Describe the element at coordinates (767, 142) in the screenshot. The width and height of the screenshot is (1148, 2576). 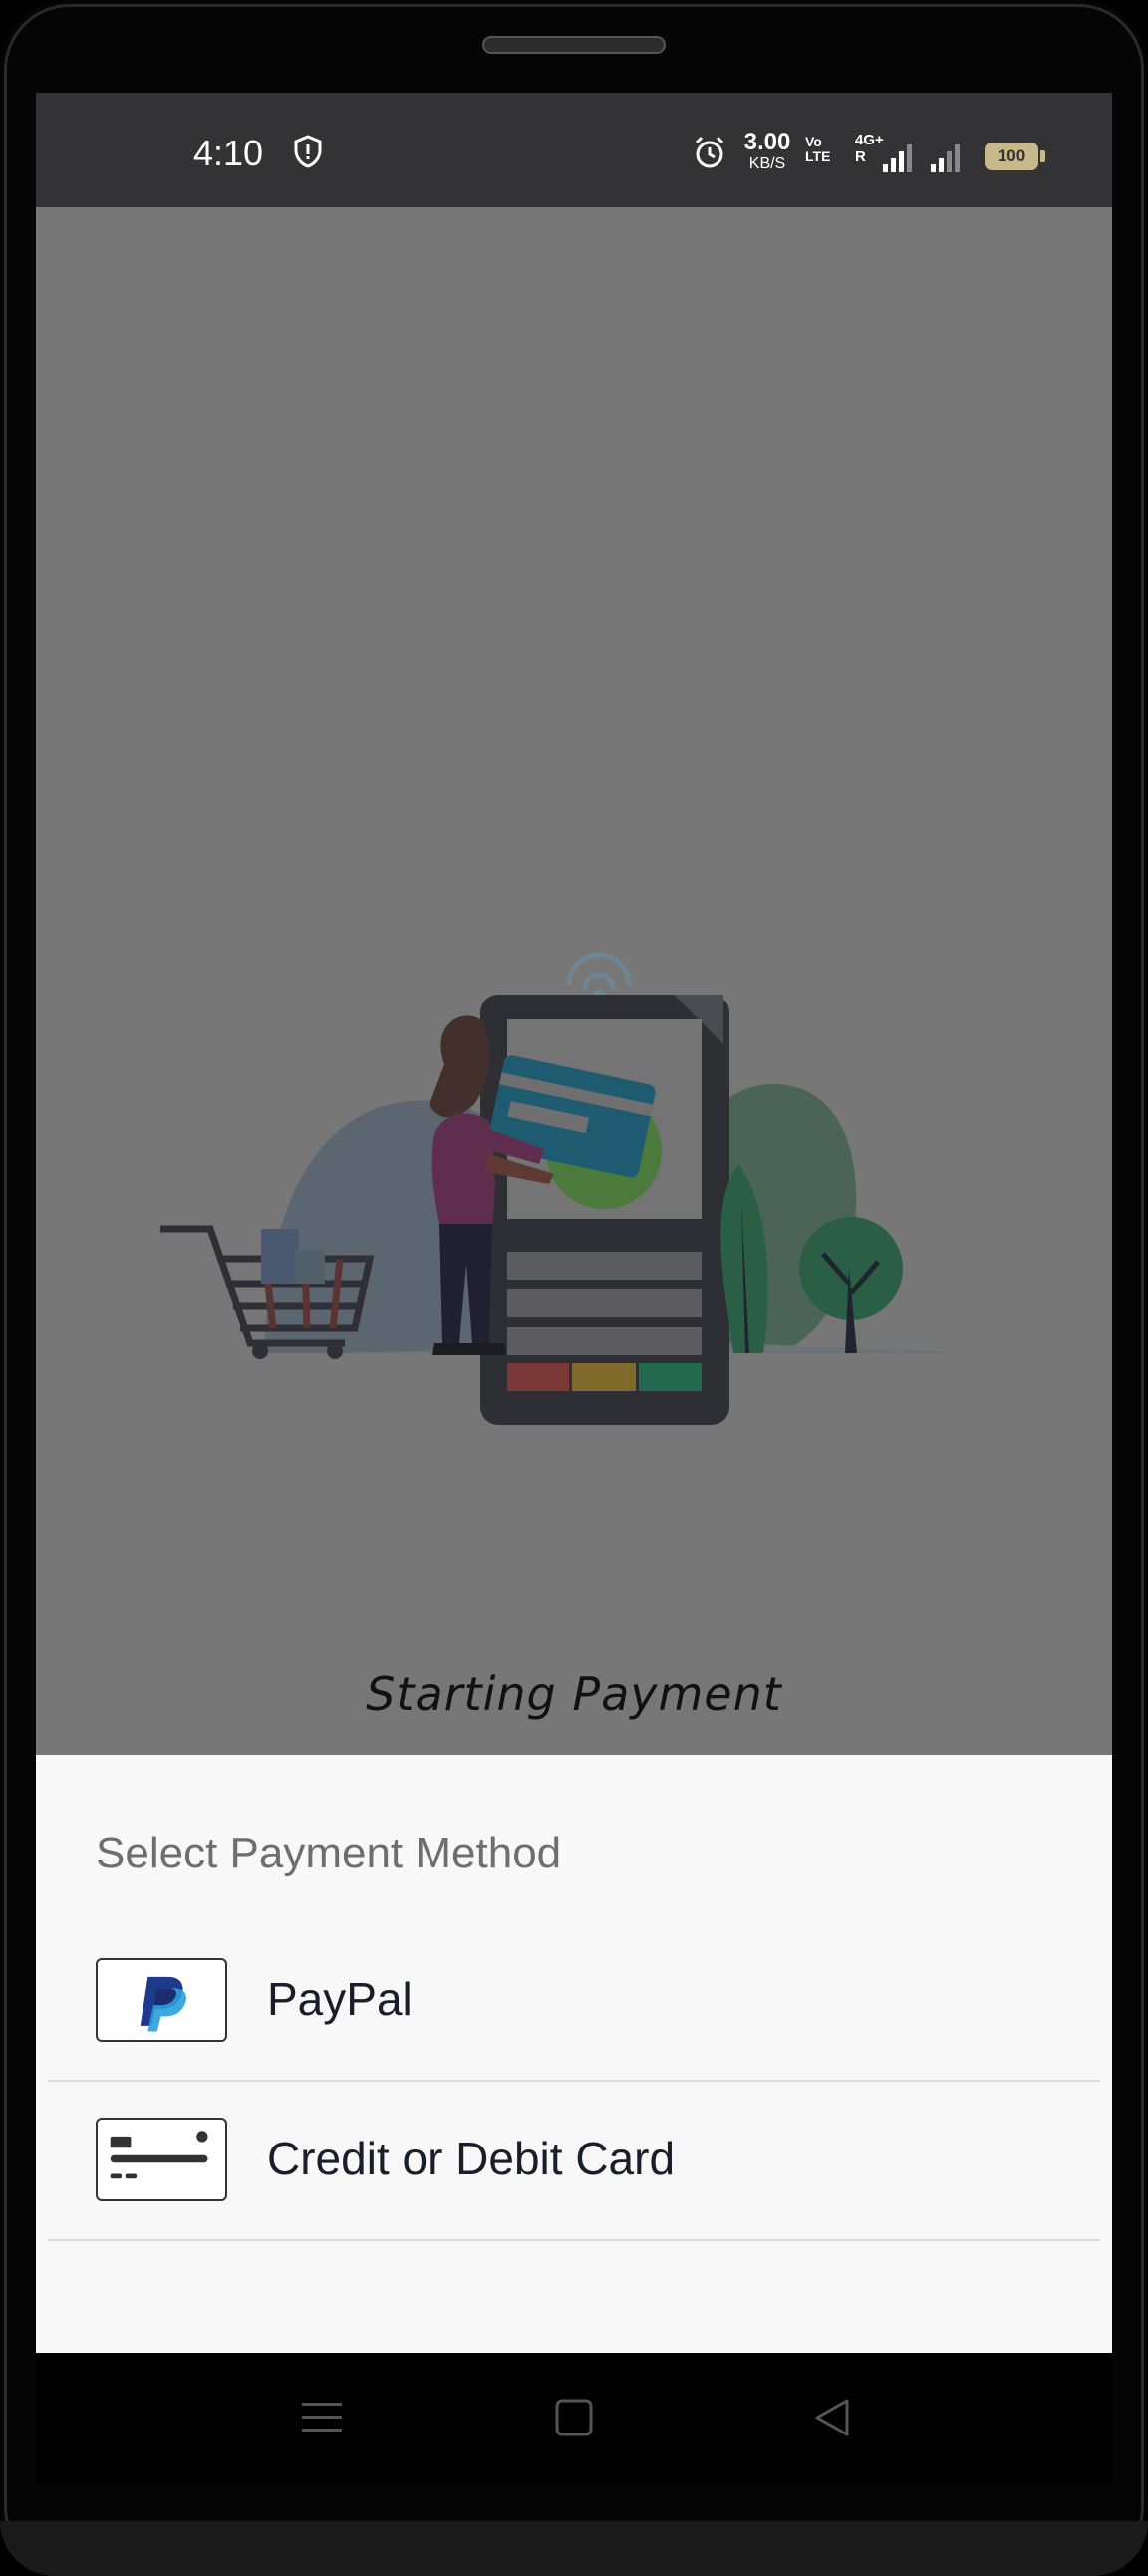
I see `network-speed-value: 3.00` at that location.